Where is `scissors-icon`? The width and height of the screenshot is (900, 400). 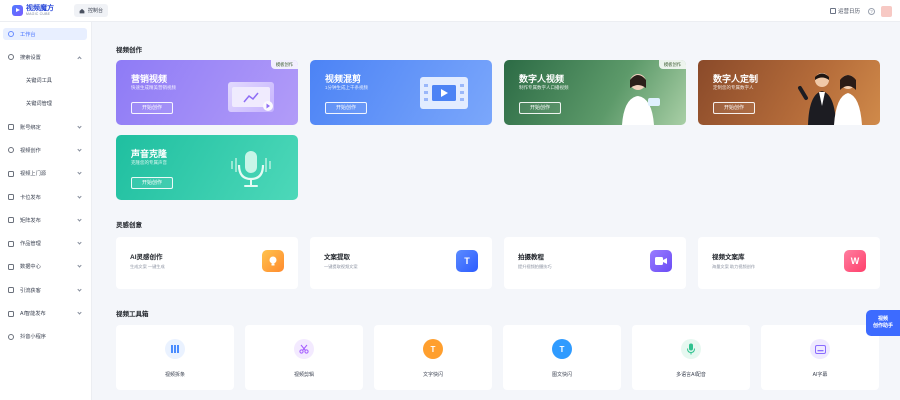
scissors-icon is located at coordinates (304, 349).